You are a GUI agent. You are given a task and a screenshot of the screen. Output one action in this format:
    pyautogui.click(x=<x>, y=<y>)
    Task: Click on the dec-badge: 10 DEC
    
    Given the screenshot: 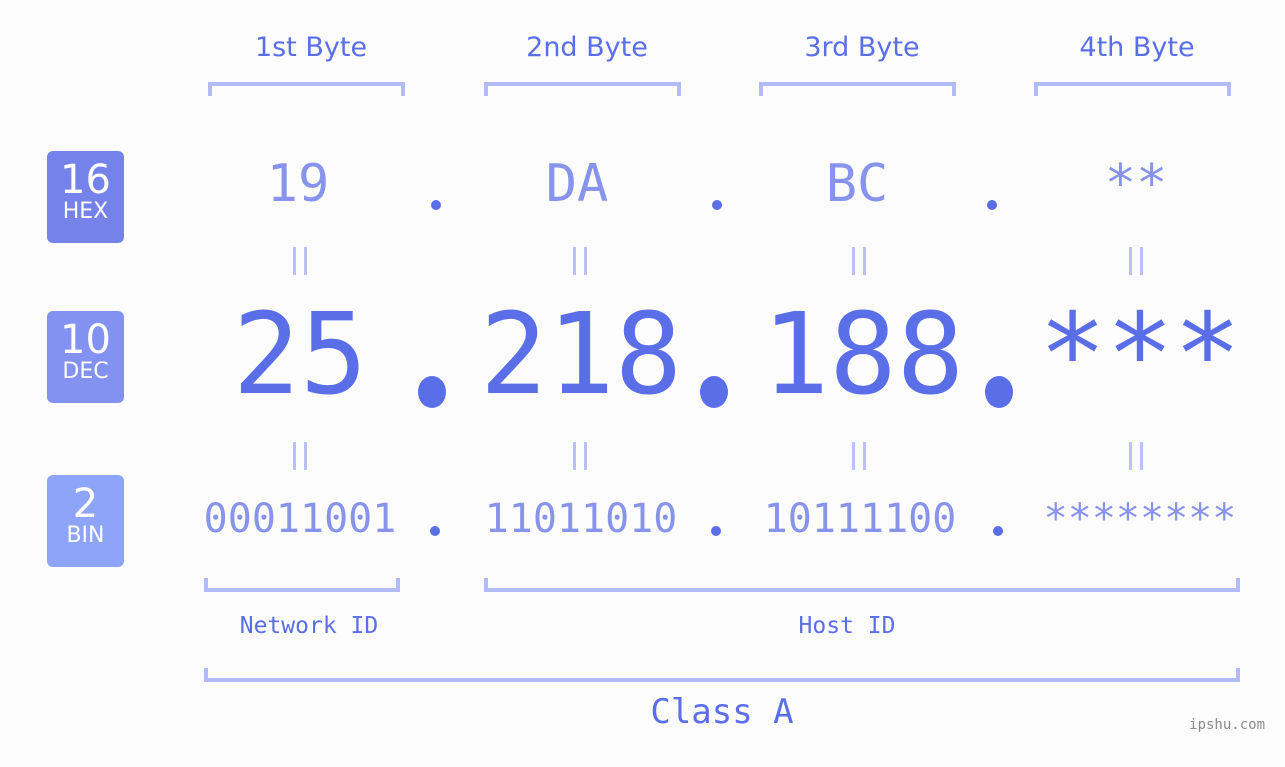 What is the action you would take?
    pyautogui.click(x=85, y=357)
    